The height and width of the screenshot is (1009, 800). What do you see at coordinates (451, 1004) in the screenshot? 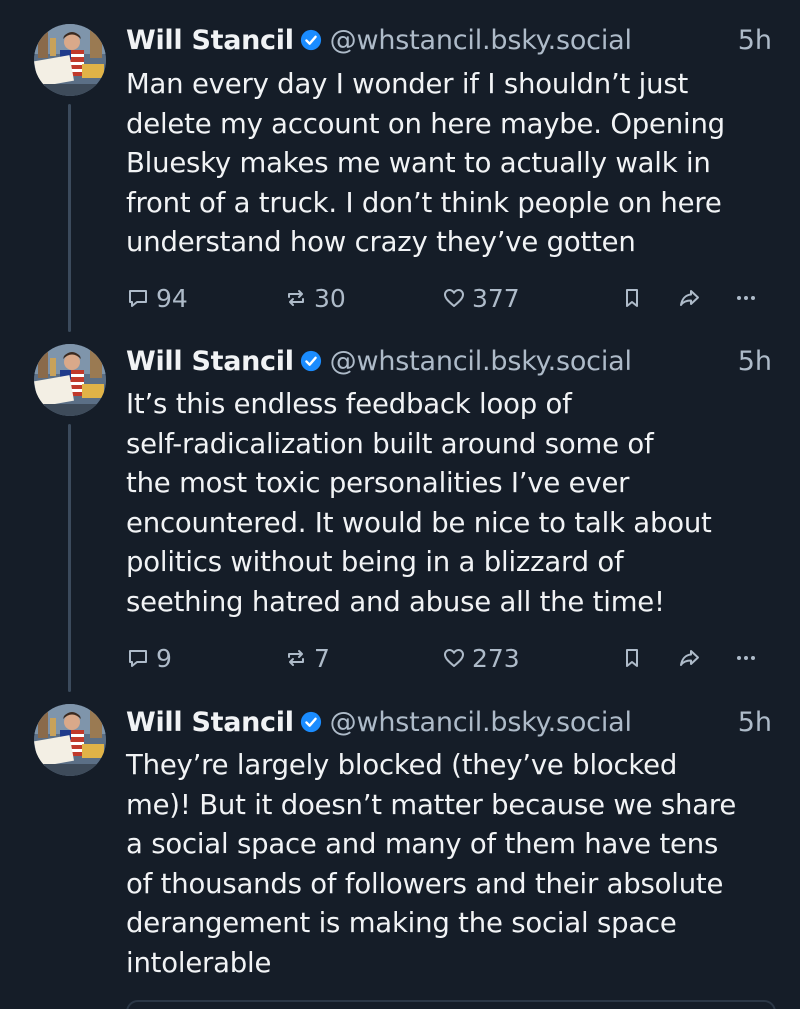
I see `embedded-card` at bounding box center [451, 1004].